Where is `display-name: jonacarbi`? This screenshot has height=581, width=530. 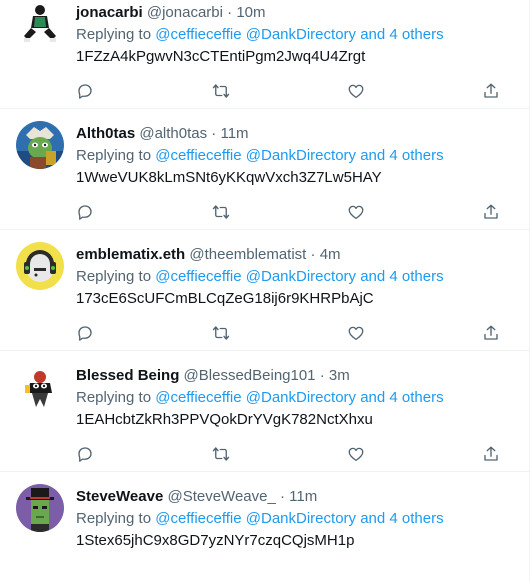 display-name: jonacarbi is located at coordinates (109, 12).